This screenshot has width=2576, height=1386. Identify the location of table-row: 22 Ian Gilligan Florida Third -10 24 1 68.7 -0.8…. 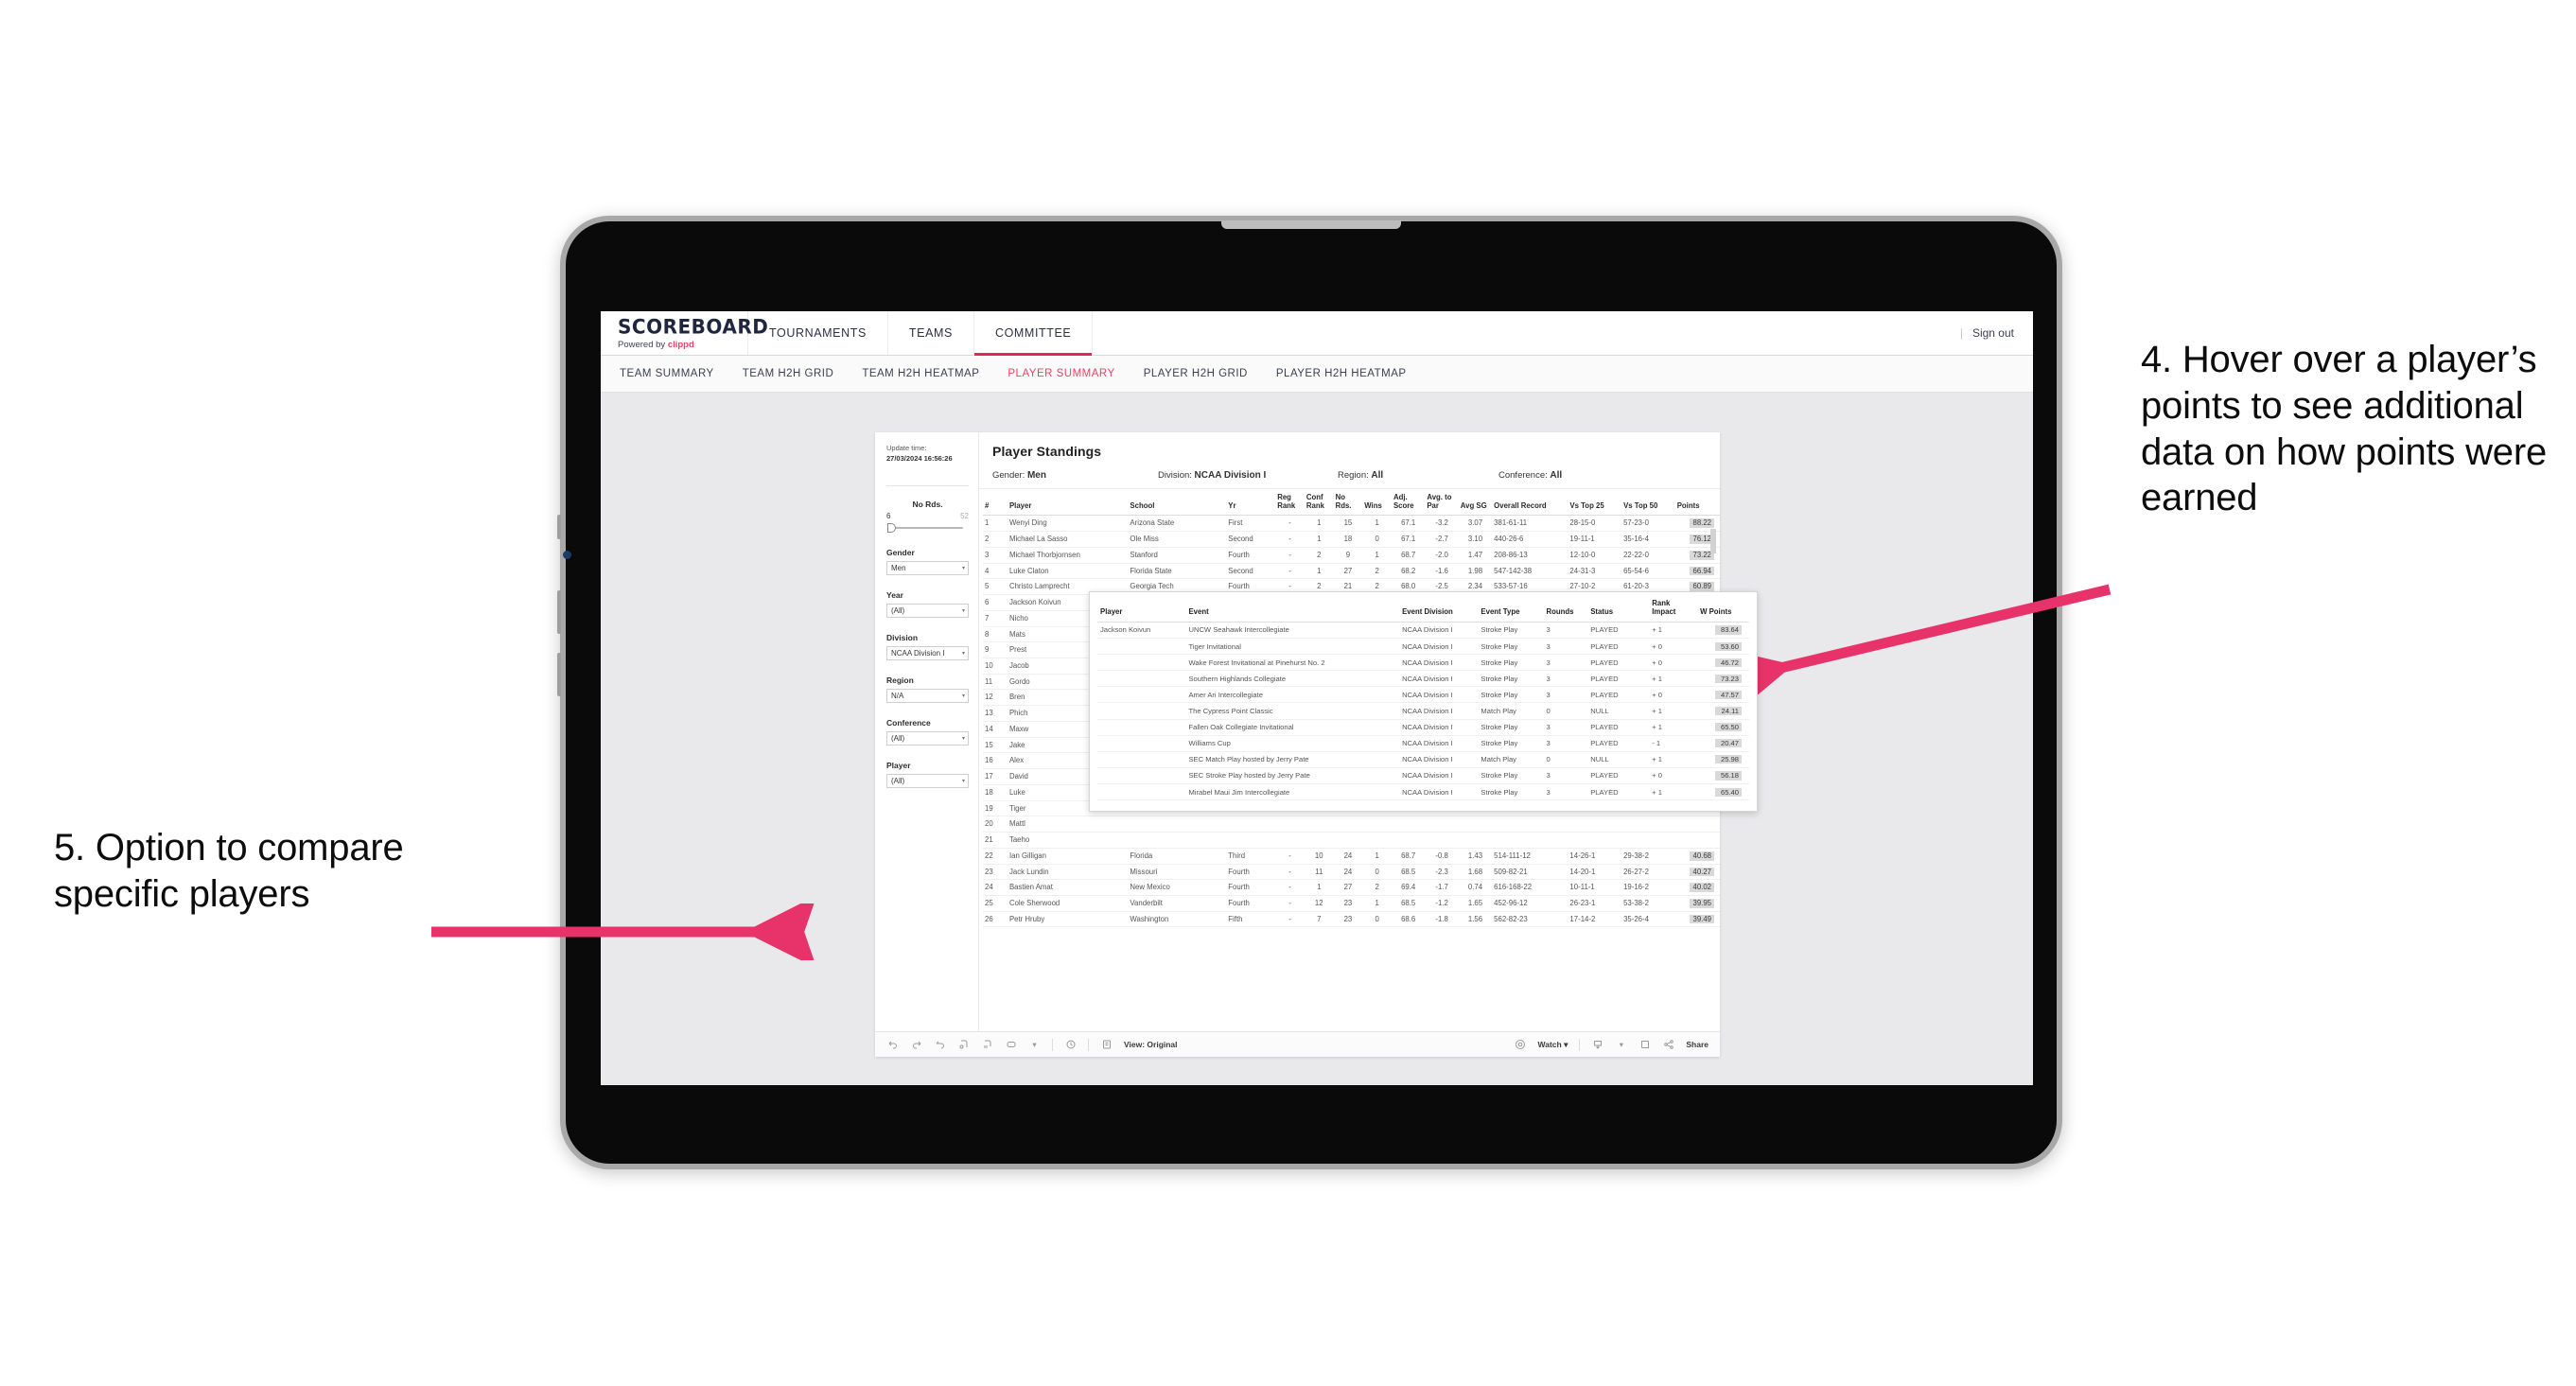
(1352, 856).